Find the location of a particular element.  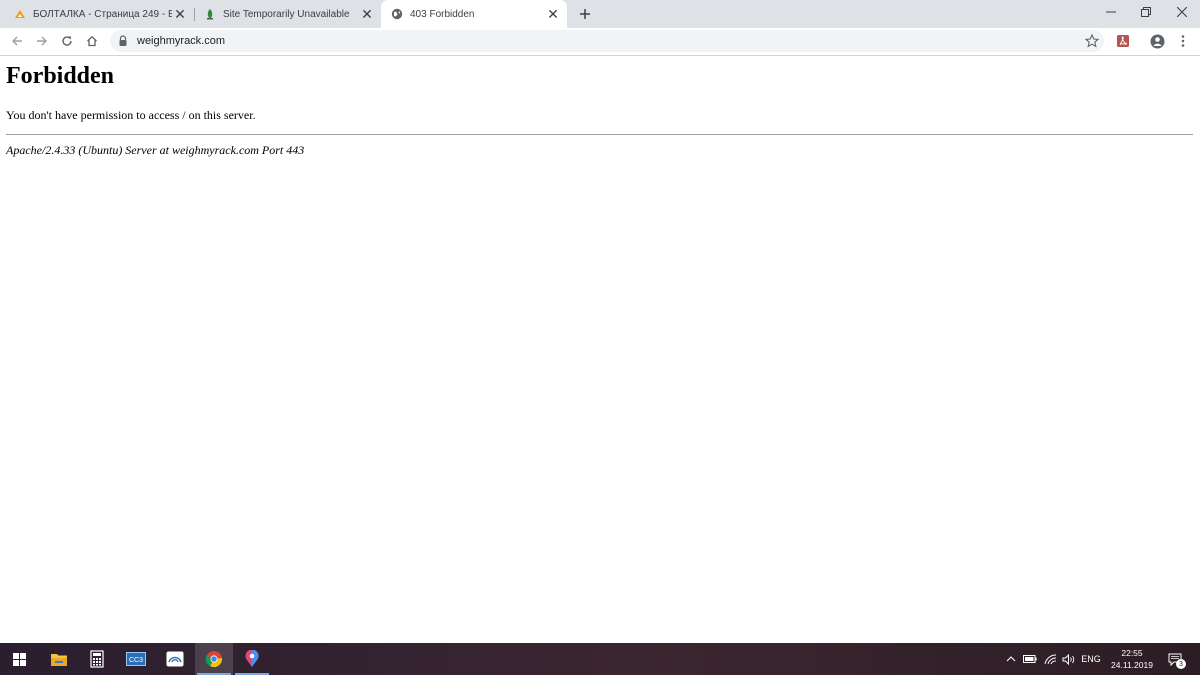

reload-button is located at coordinates (67, 41).